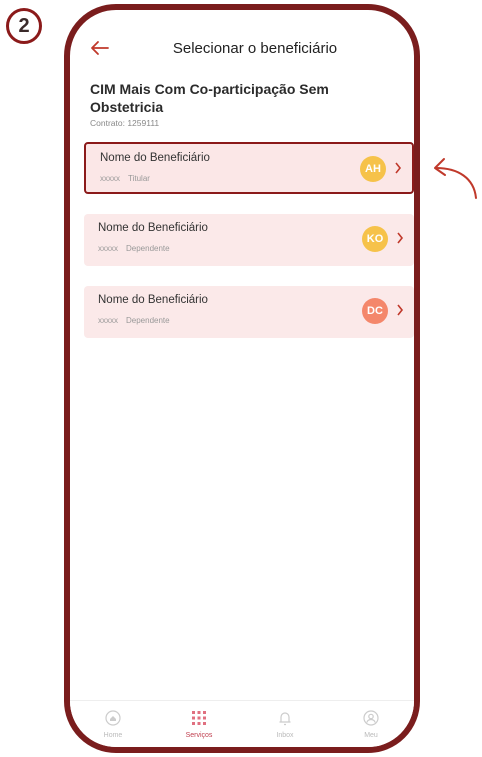  Describe the element at coordinates (249, 312) in the screenshot. I see `beneficiary-card-dependente-2: Nome do Beneficiário xxxxx Dependente DC` at that location.